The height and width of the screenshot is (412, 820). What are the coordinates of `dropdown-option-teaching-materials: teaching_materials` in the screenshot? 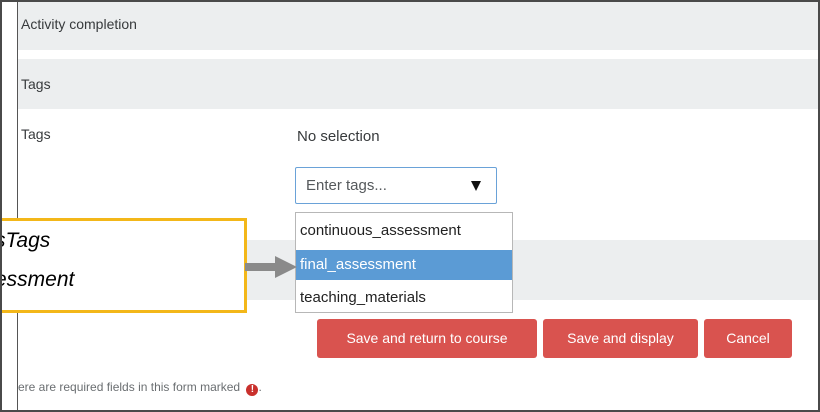 It's located at (404, 298).